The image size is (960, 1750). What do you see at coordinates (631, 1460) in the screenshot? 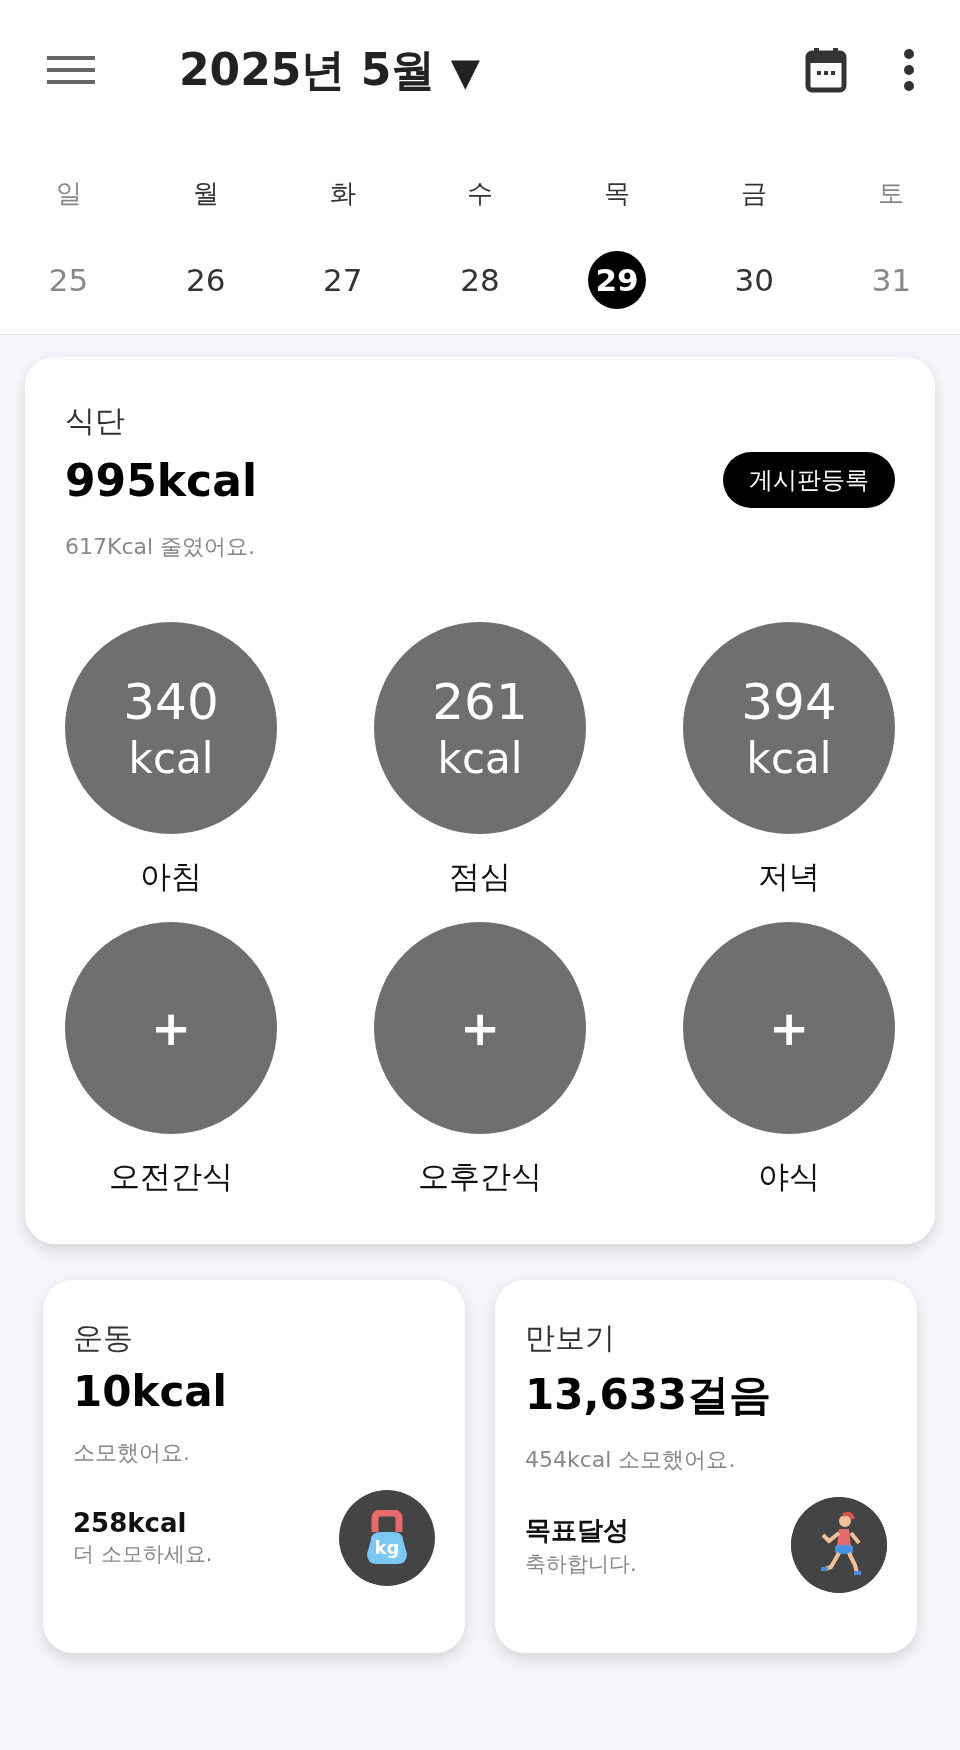
I see `card-note: 454kcal 소모했어요.` at bounding box center [631, 1460].